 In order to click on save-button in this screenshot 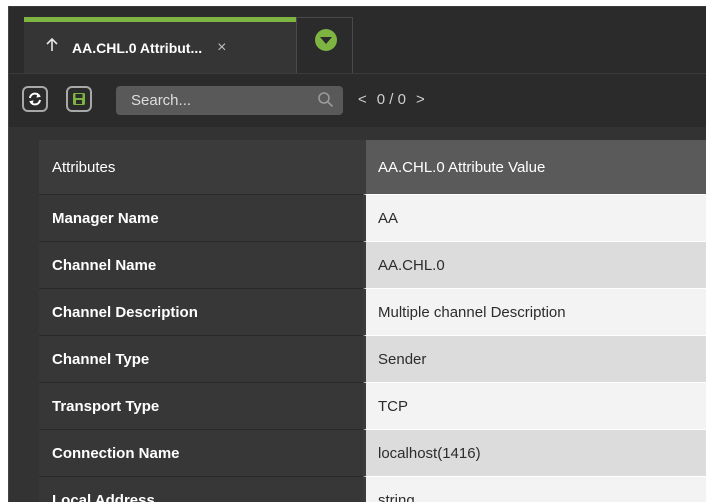, I will do `click(79, 99)`.